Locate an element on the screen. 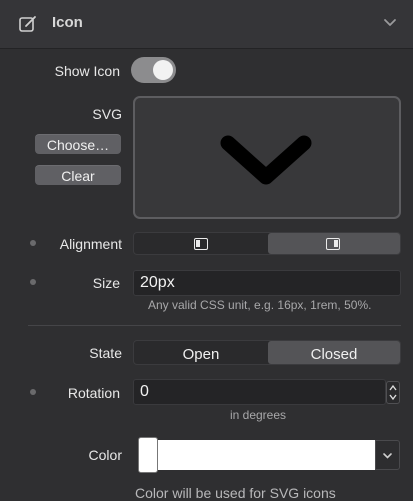 This screenshot has width=413, height=501. show-icon-label: Show Icon is located at coordinates (87, 71).